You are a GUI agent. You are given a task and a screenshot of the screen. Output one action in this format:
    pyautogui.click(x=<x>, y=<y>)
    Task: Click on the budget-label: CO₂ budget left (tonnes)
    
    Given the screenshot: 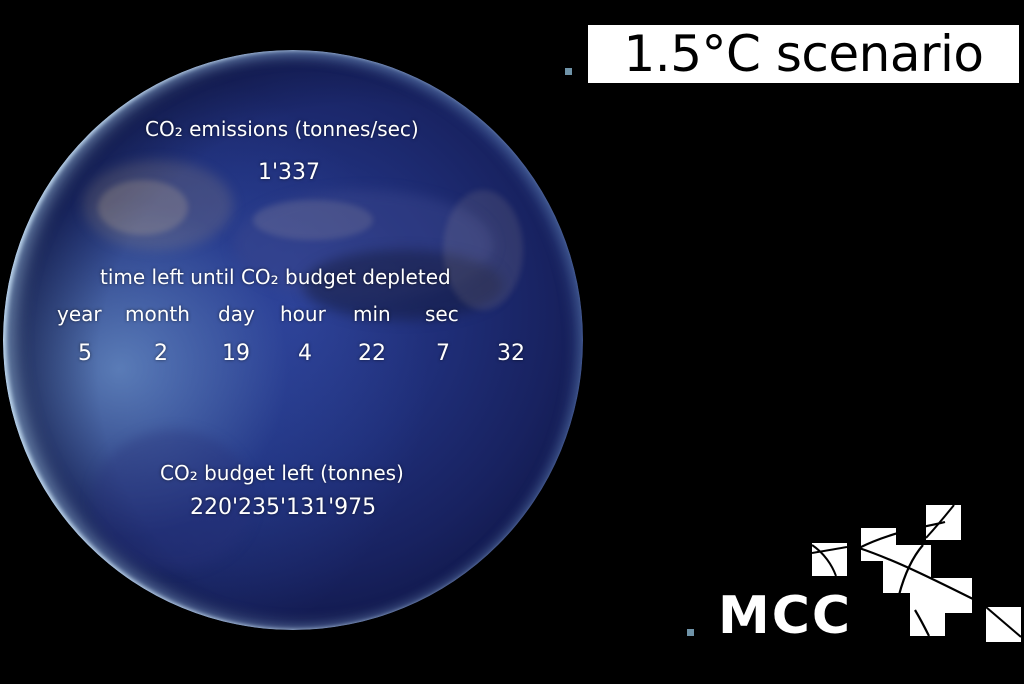 What is the action you would take?
    pyautogui.click(x=282, y=473)
    